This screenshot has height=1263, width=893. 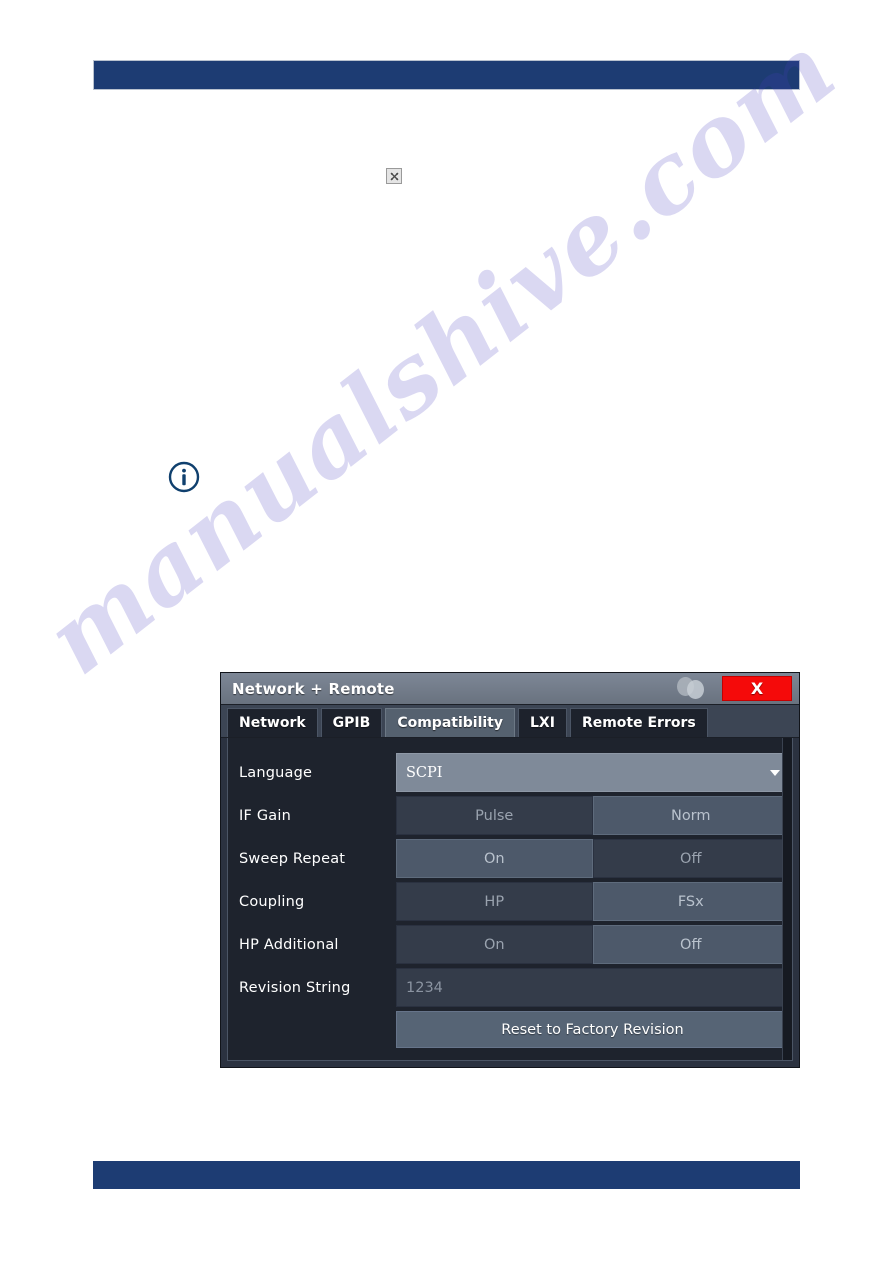 I want to click on row-coupling: Coupling HP FSx, so click(x=510, y=901).